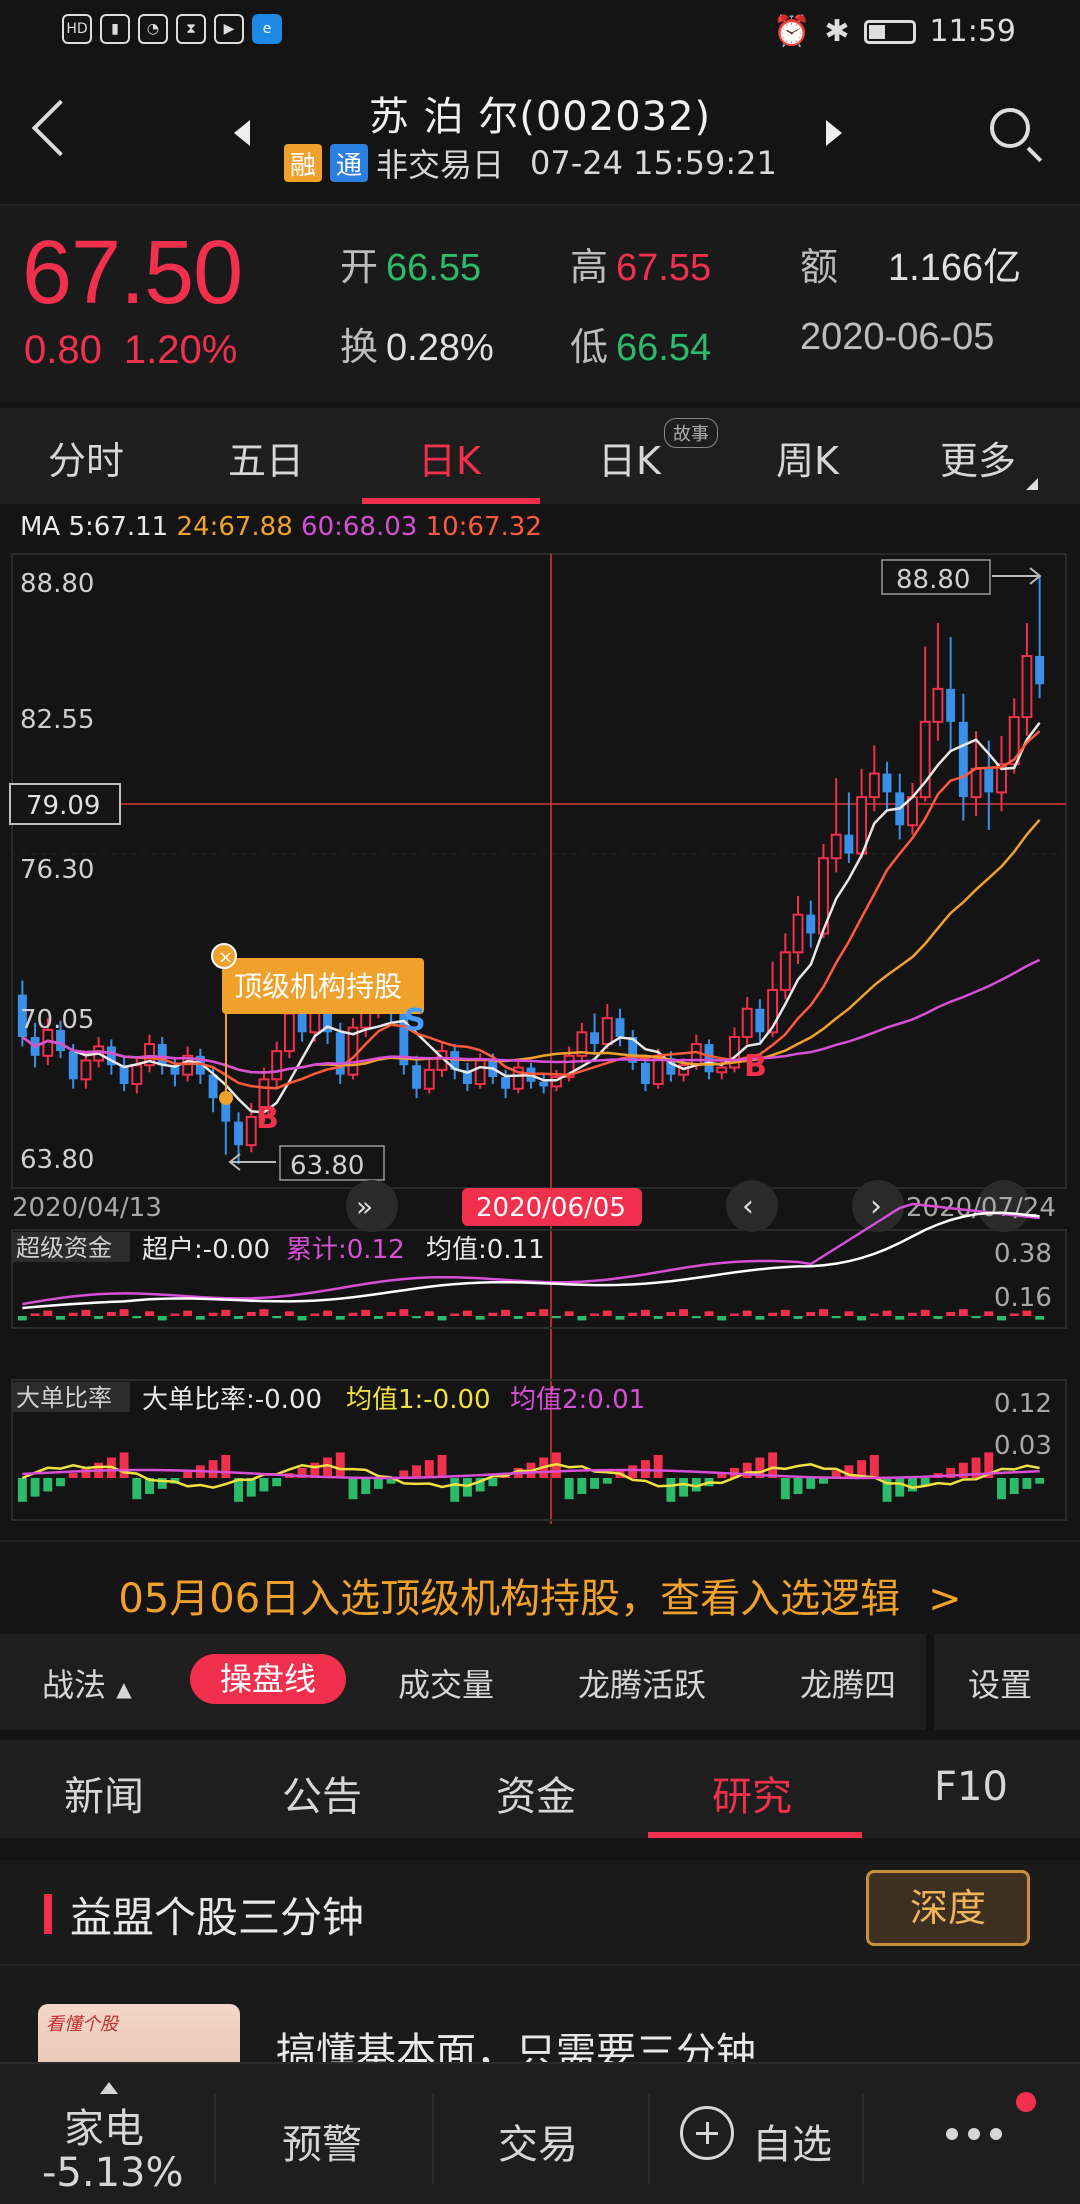 This screenshot has width=1080, height=2204. What do you see at coordinates (752, 1793) in the screenshot?
I see `tab-research: 研究` at bounding box center [752, 1793].